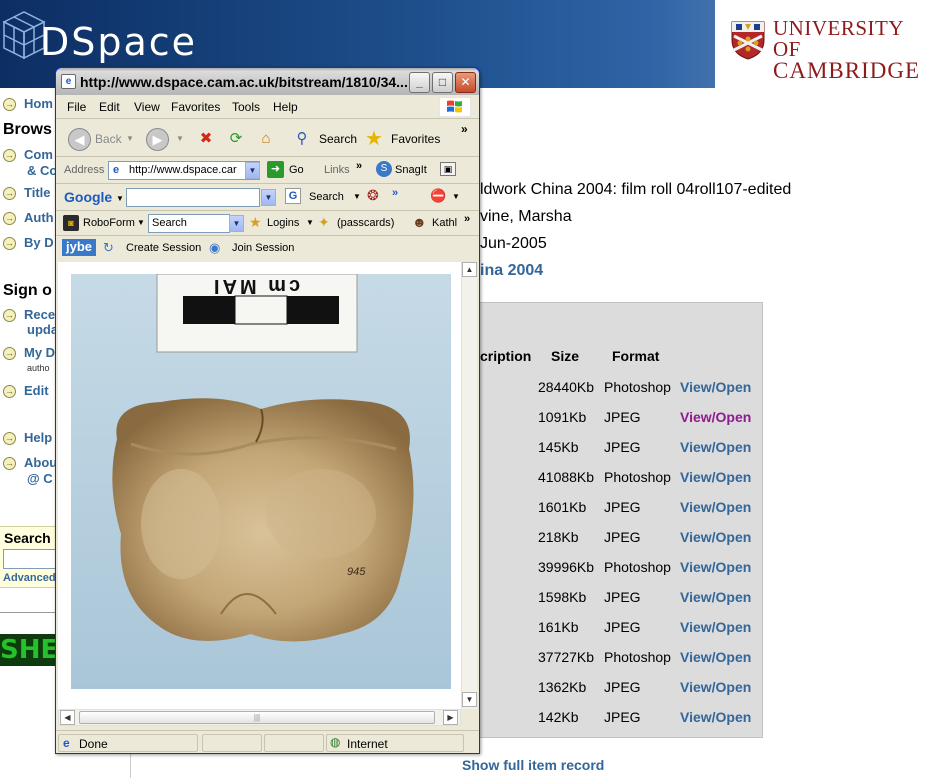 The image size is (929, 778). What do you see at coordinates (193, 197) in the screenshot?
I see `google-search-input` at bounding box center [193, 197].